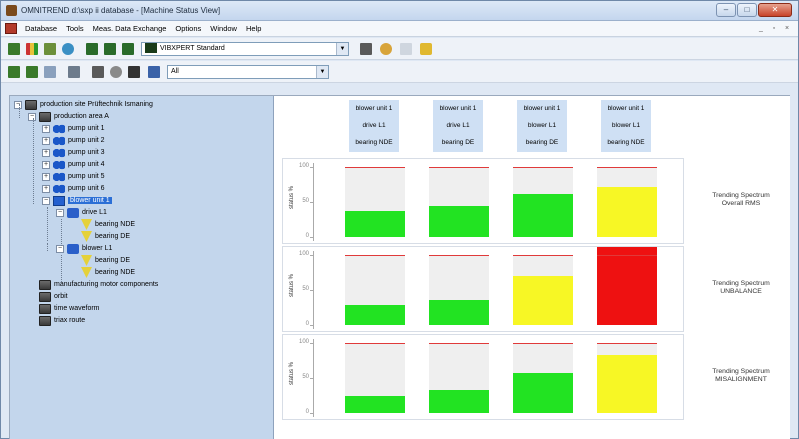 The image size is (799, 439). I want to click on measurement-task-label: Trending Spectrum MISALIGNMENT, so click(741, 376).